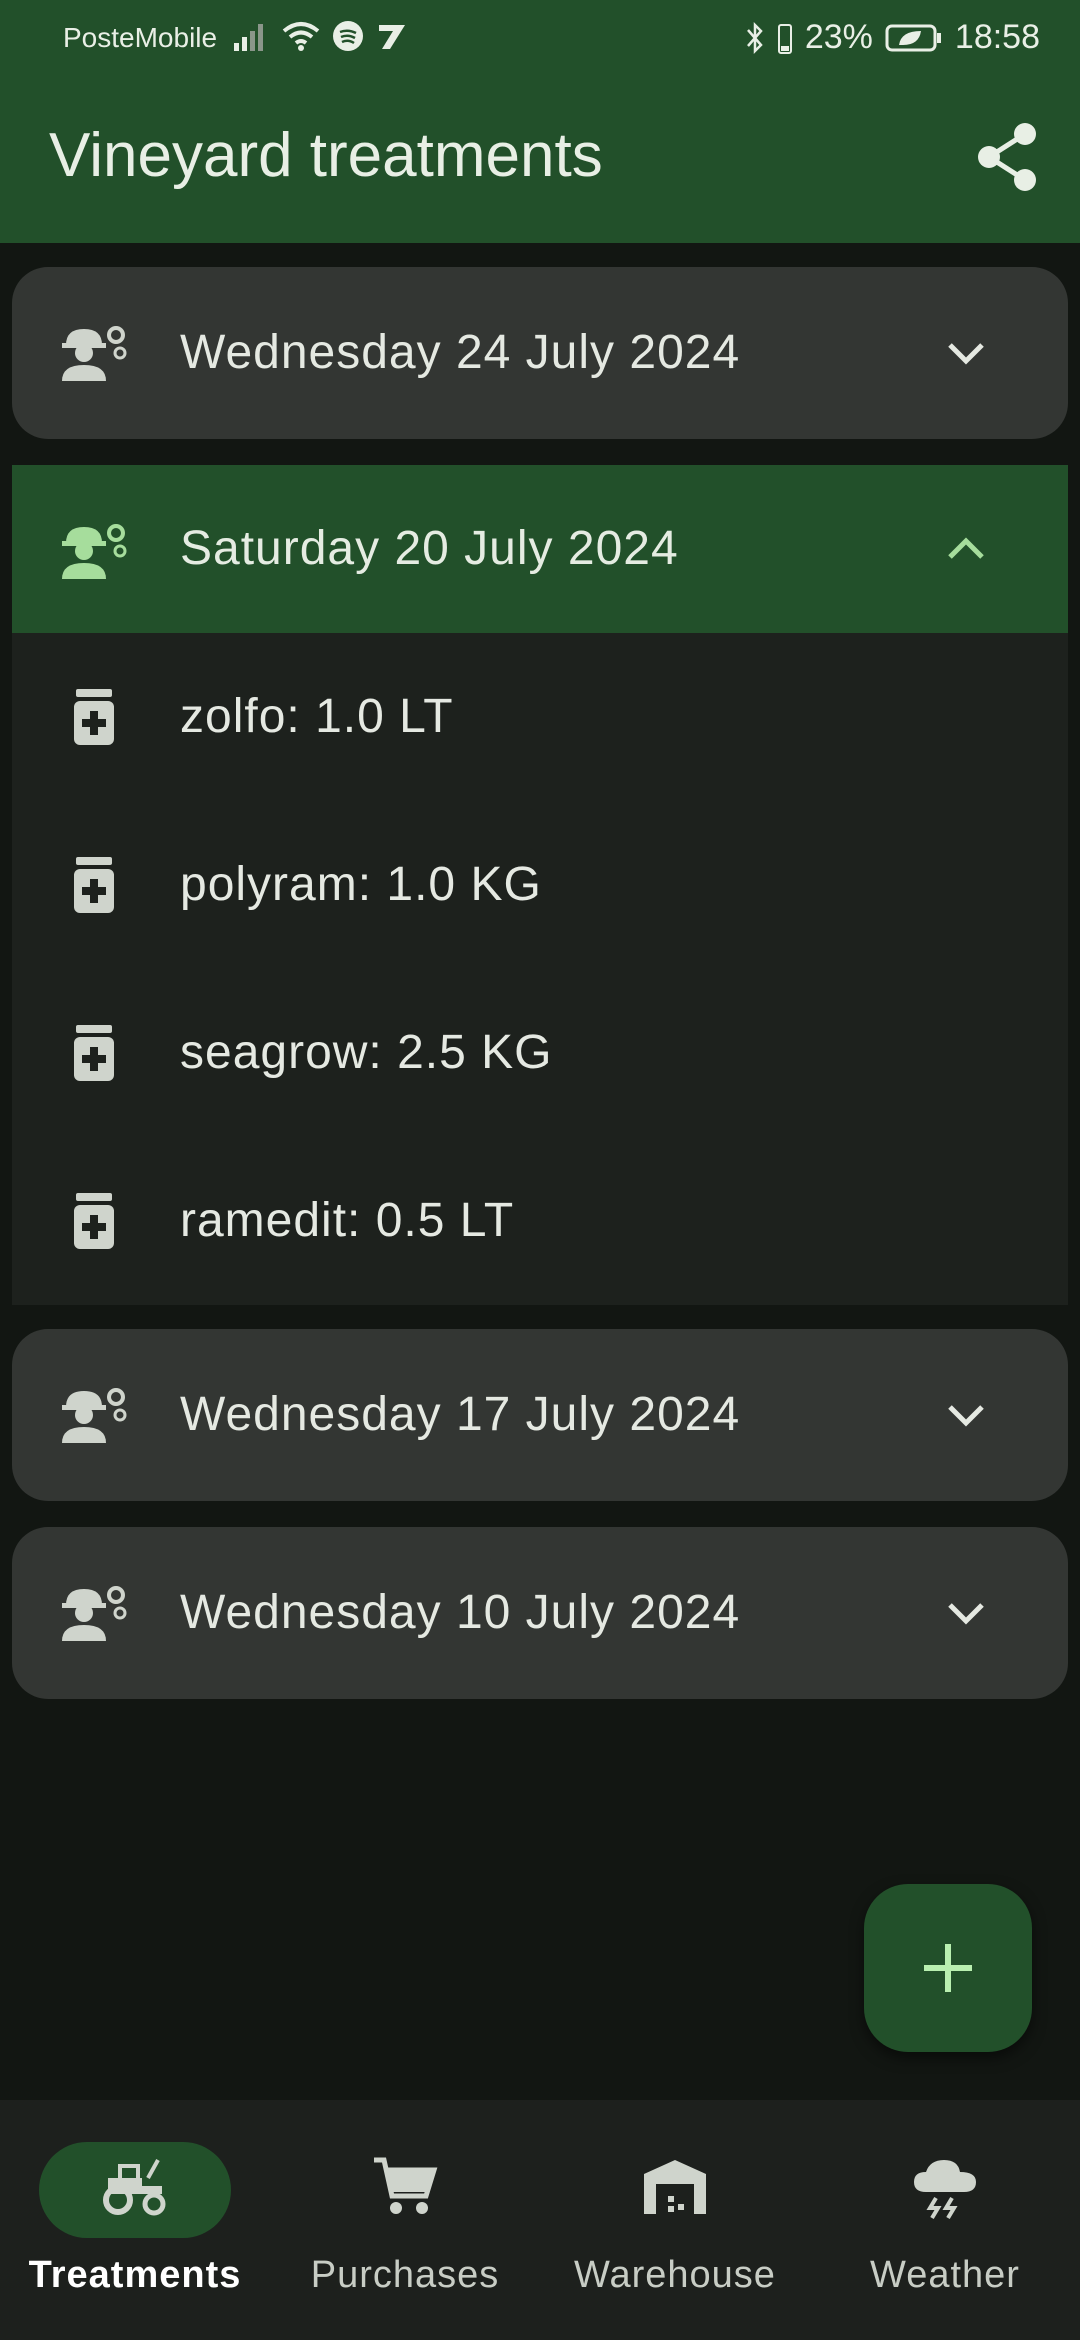  What do you see at coordinates (945, 2275) in the screenshot?
I see `nav-label: Weather` at bounding box center [945, 2275].